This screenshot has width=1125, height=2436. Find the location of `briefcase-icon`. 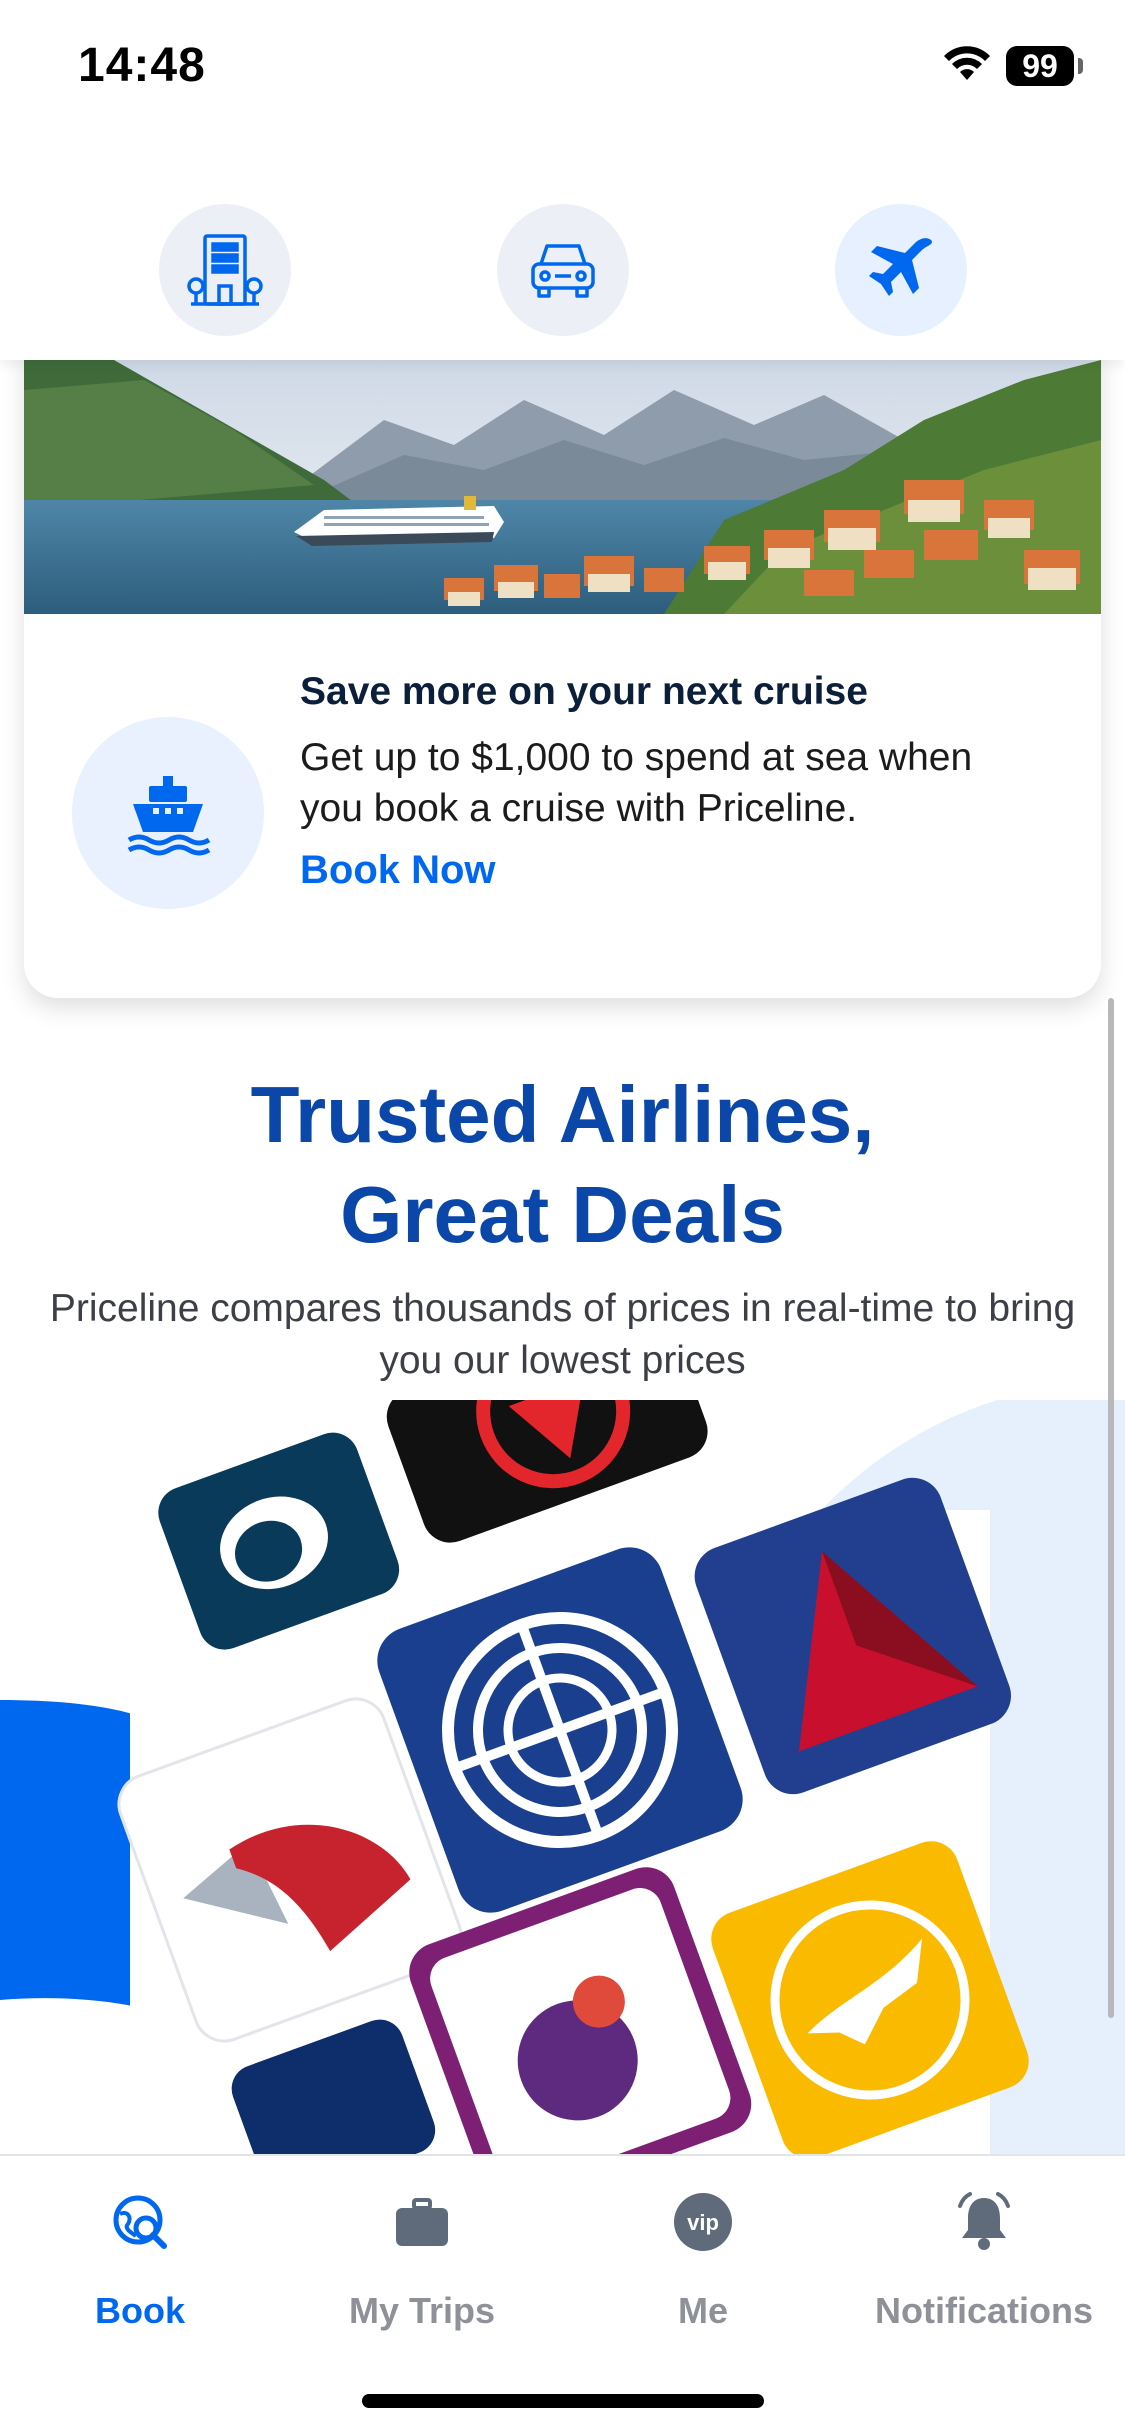

briefcase-icon is located at coordinates (422, 2222).